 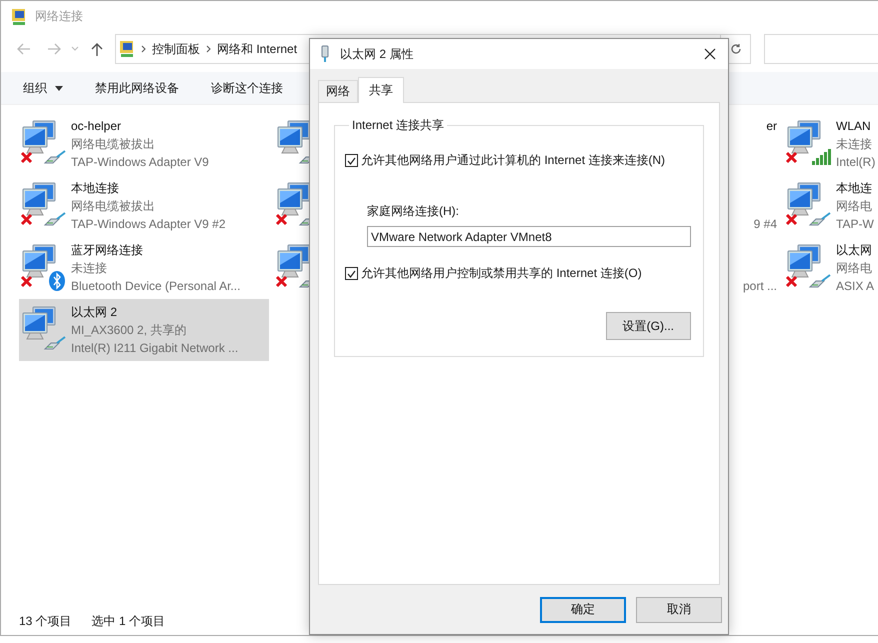 What do you see at coordinates (855, 224) in the screenshot?
I see `adapter-device: TAP-W` at bounding box center [855, 224].